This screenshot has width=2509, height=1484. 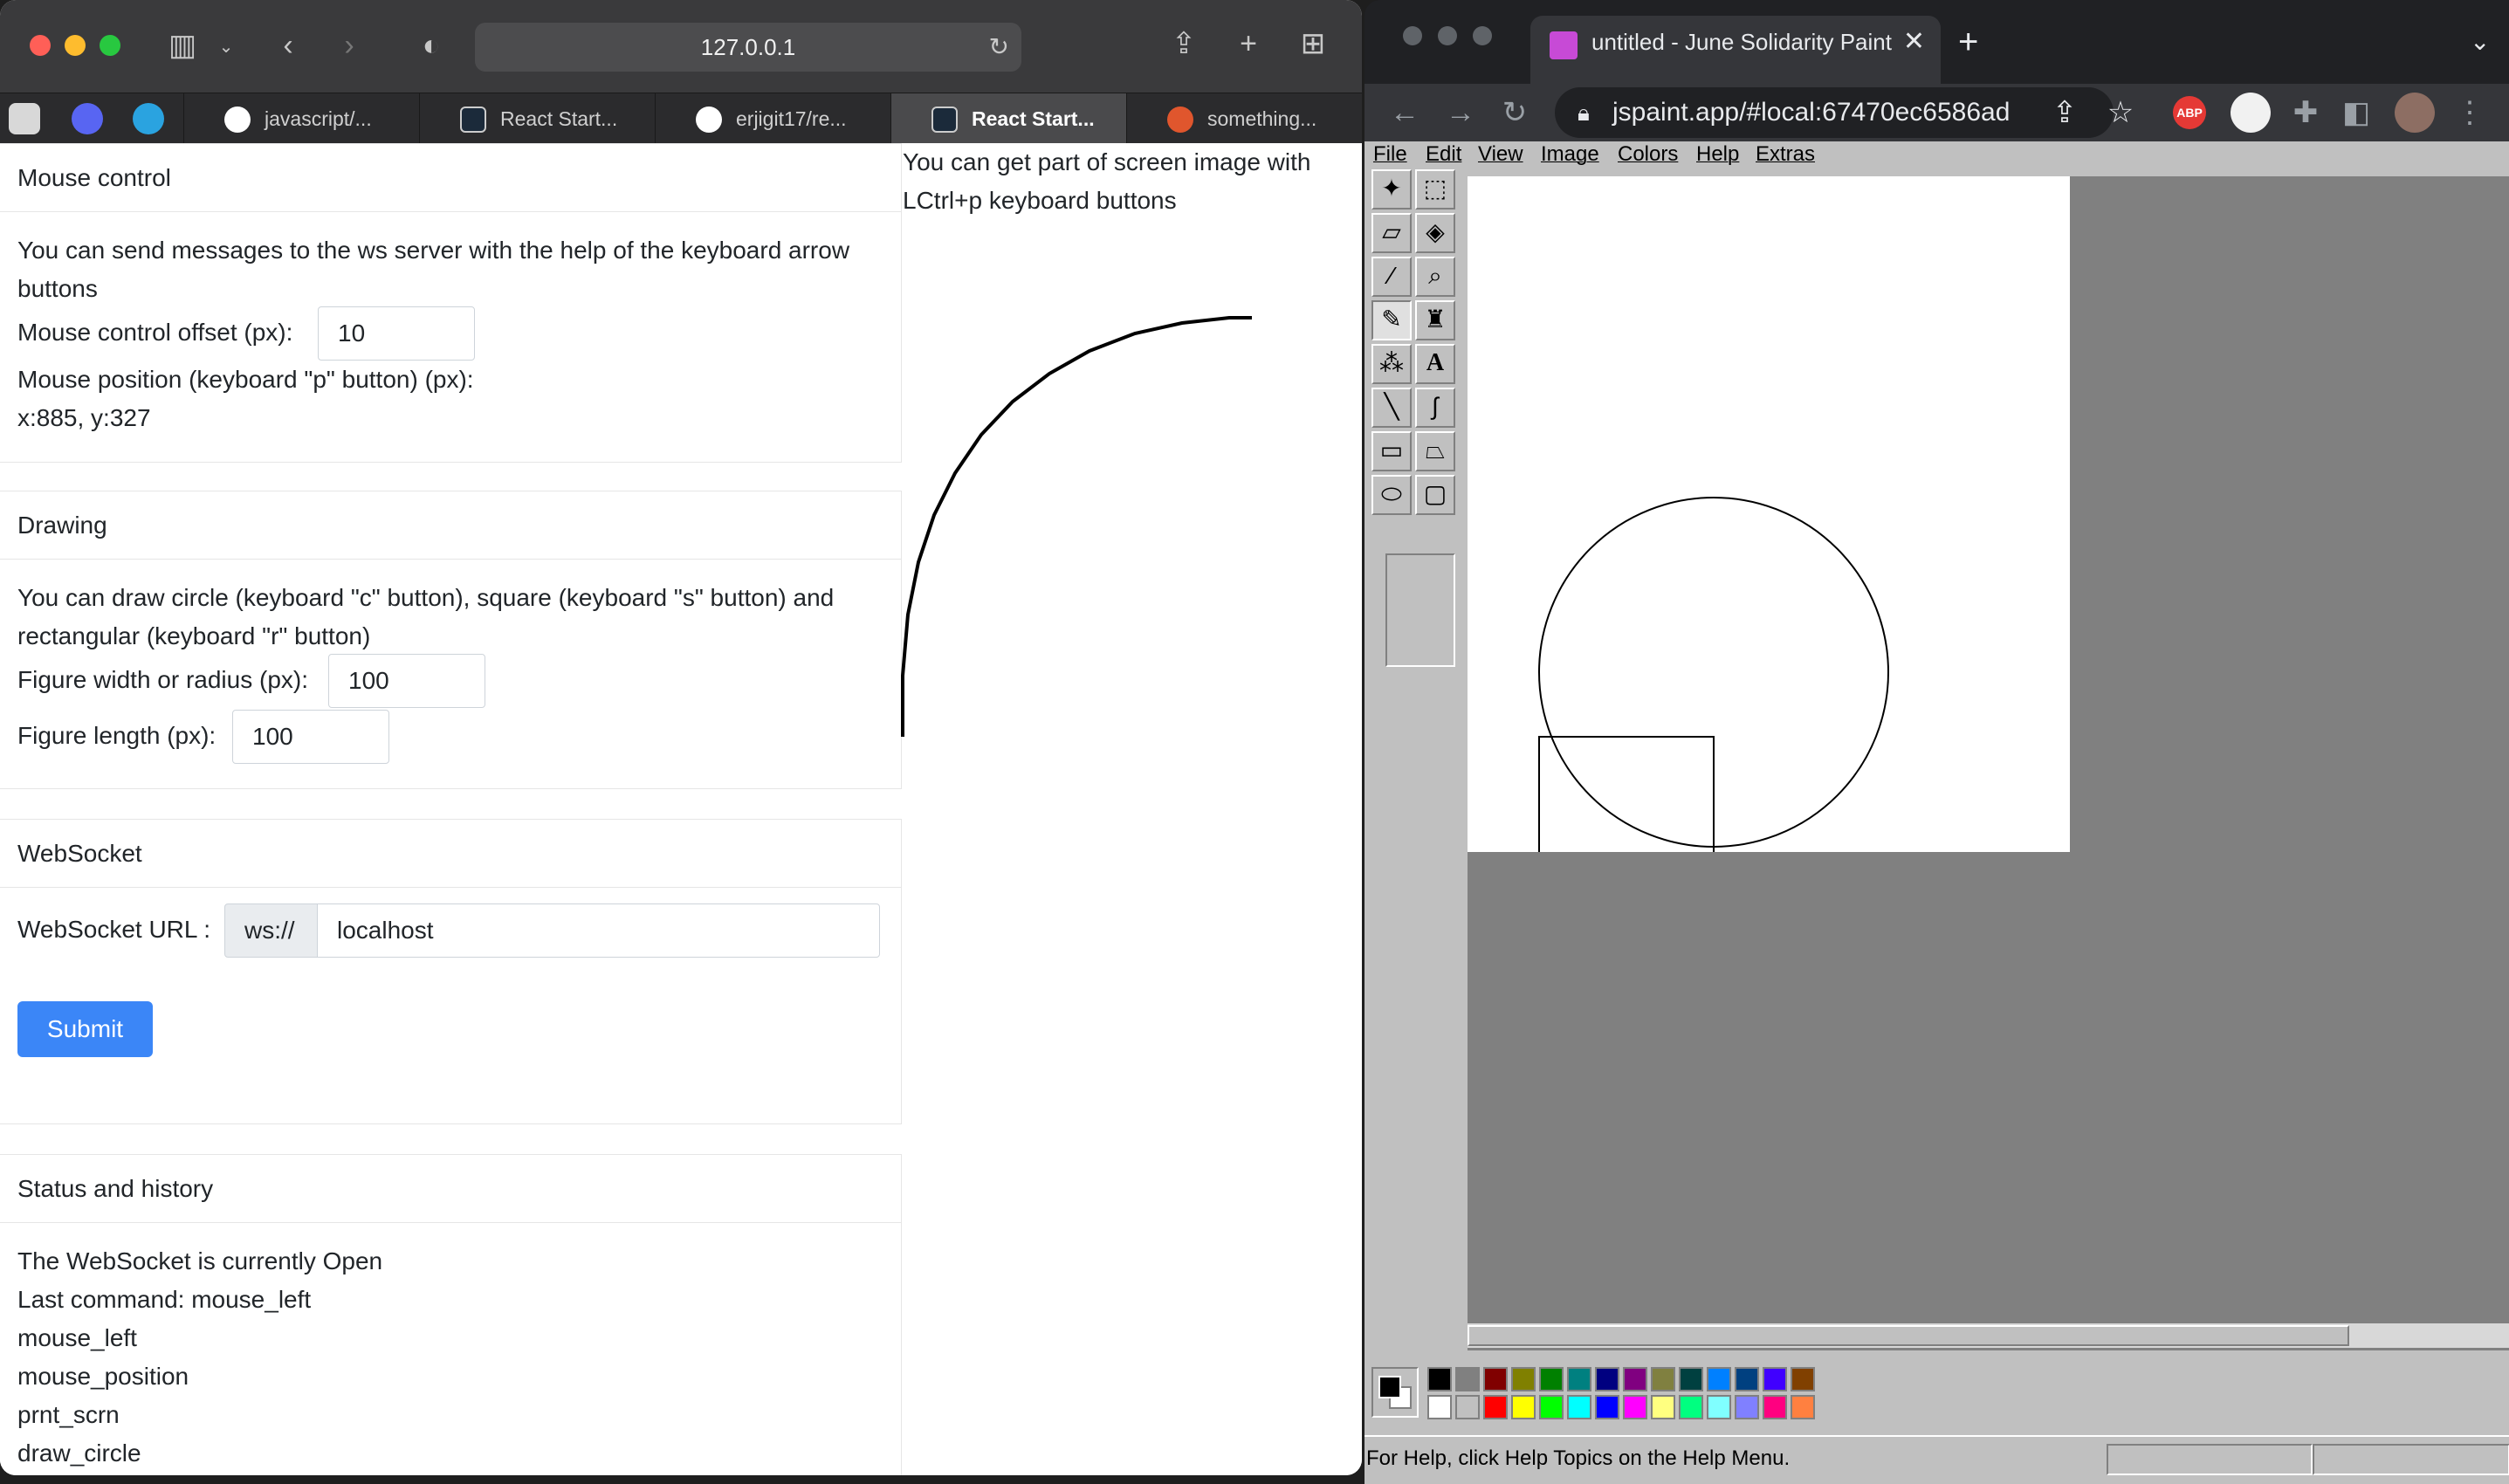 What do you see at coordinates (1717, 154) in the screenshot?
I see `menu-help: Help` at bounding box center [1717, 154].